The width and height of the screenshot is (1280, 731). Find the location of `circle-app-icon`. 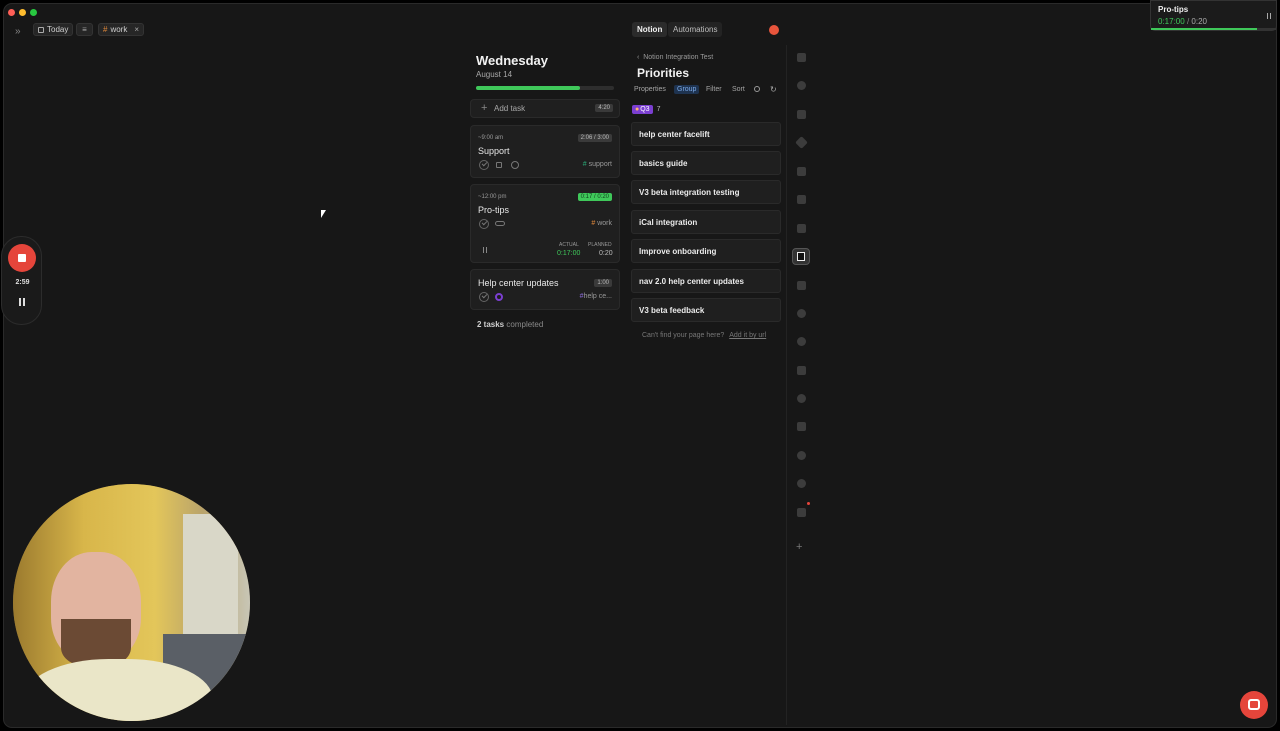

circle-app-icon is located at coordinates (801, 341).